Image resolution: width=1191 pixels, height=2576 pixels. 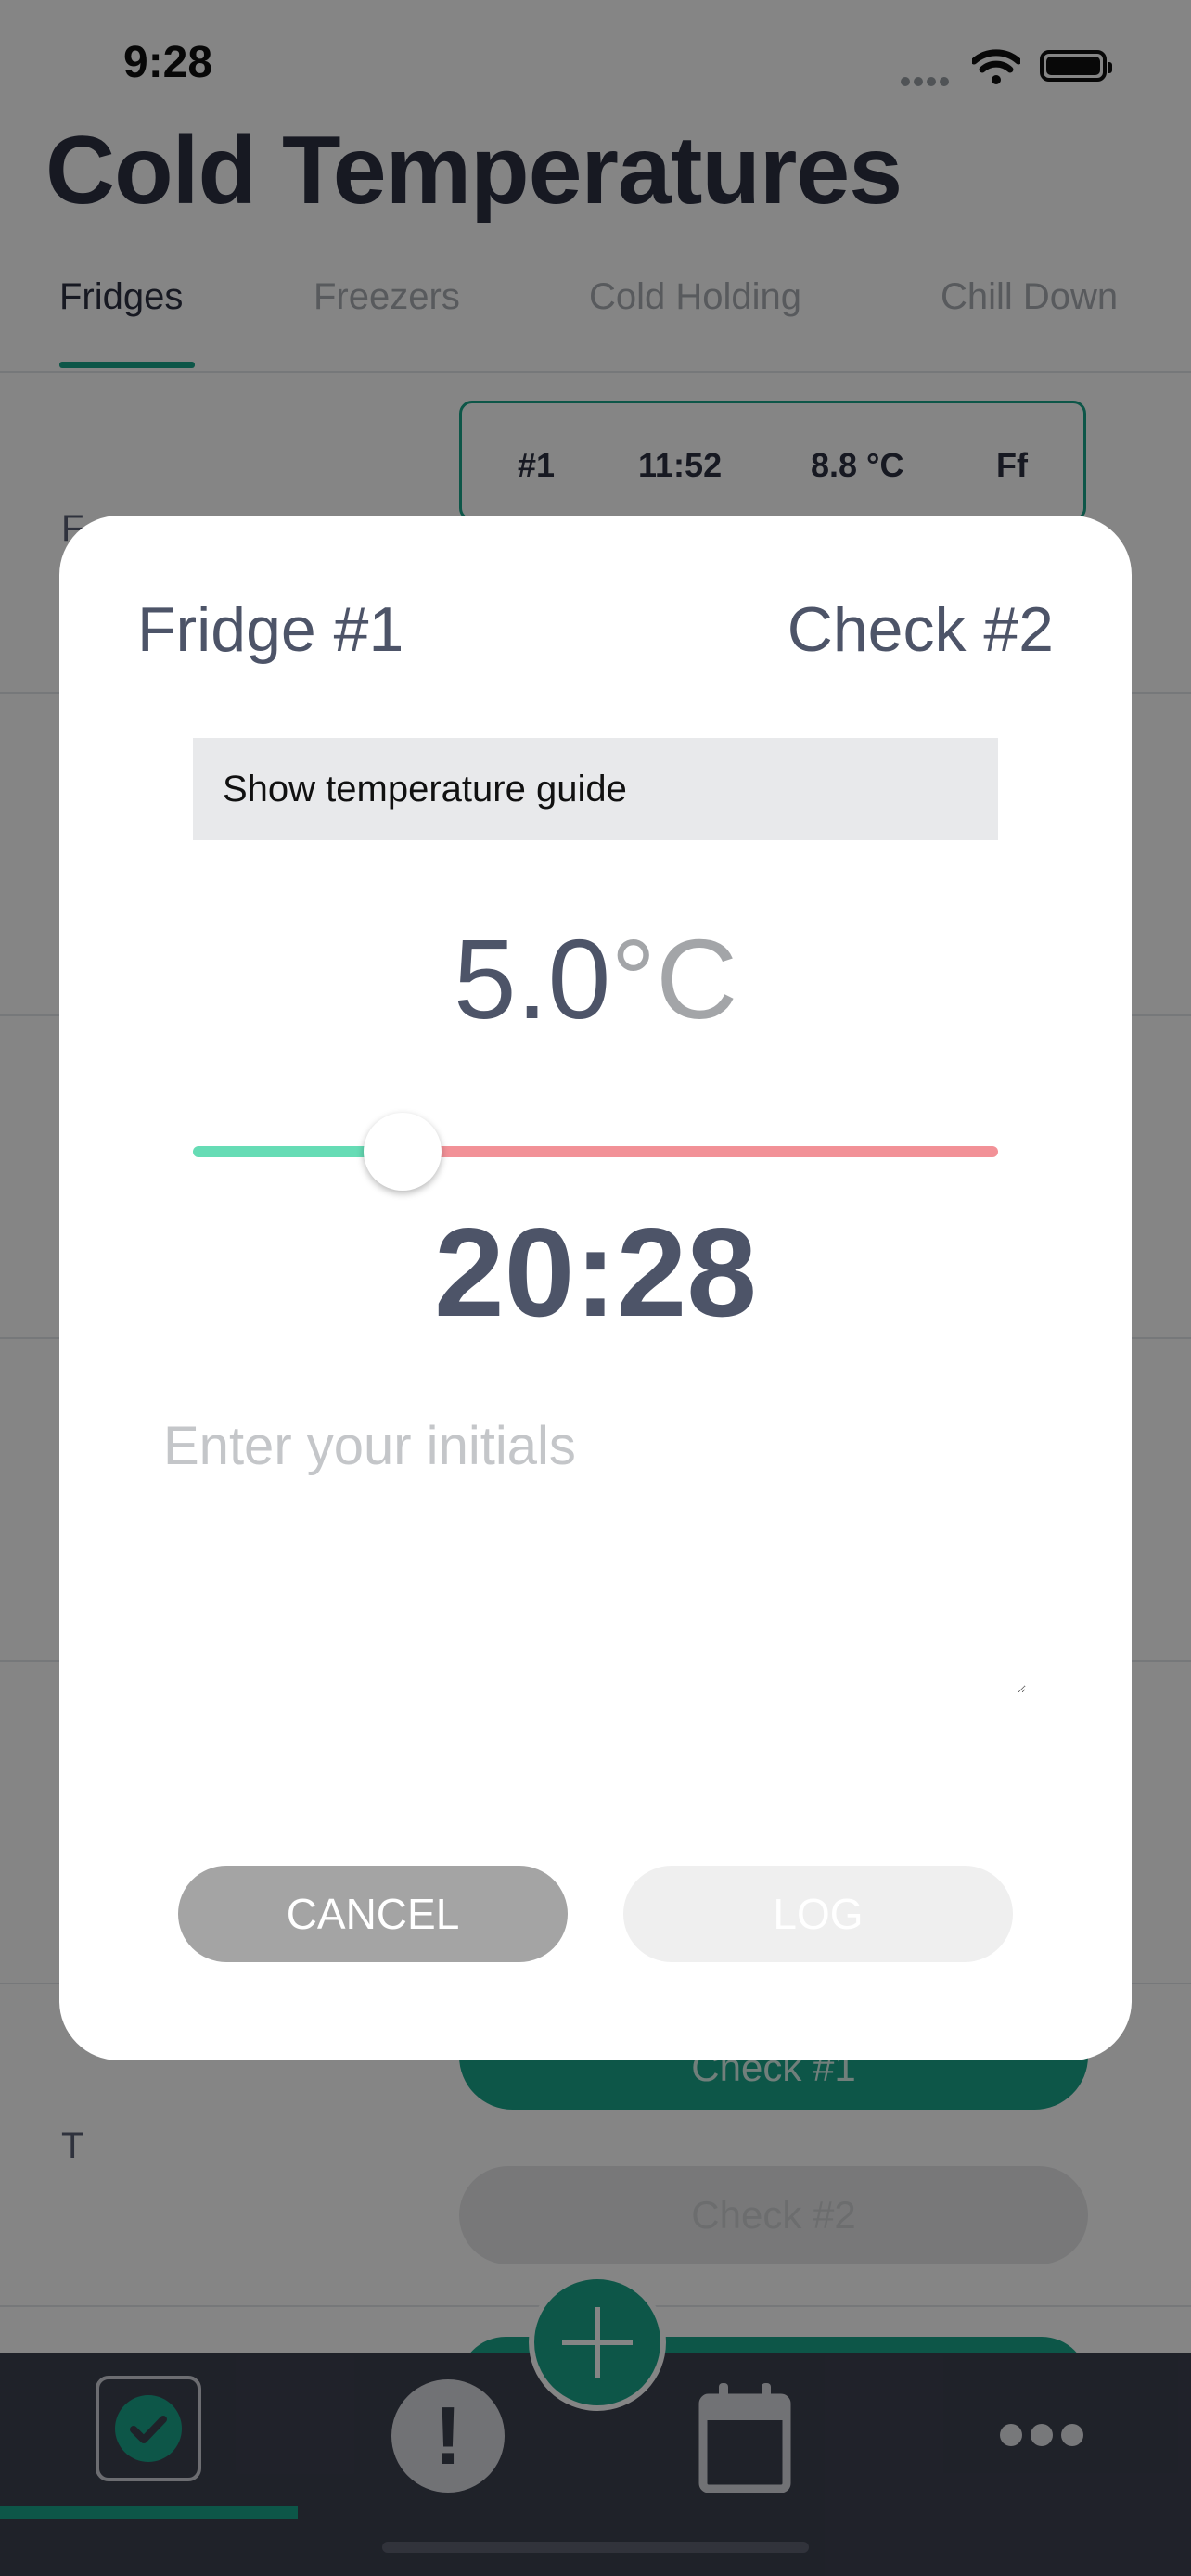 What do you see at coordinates (532, 979) in the screenshot?
I see `temperature-value: 5.0` at bounding box center [532, 979].